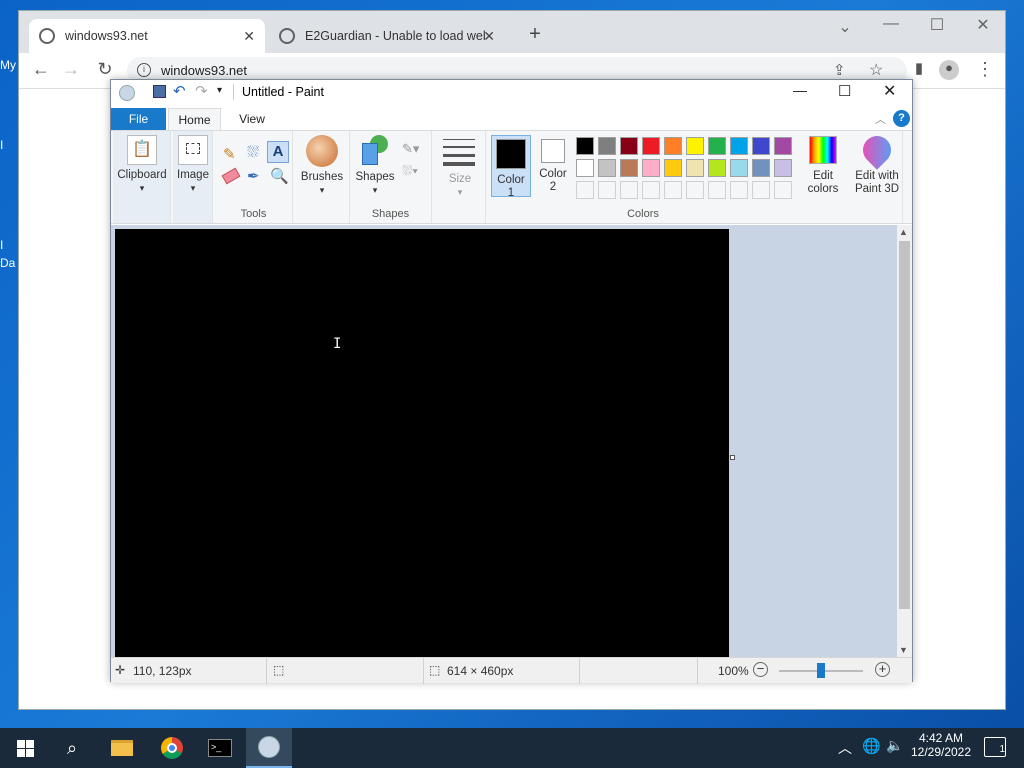  I want to click on notification-icon: 1, so click(995, 747).